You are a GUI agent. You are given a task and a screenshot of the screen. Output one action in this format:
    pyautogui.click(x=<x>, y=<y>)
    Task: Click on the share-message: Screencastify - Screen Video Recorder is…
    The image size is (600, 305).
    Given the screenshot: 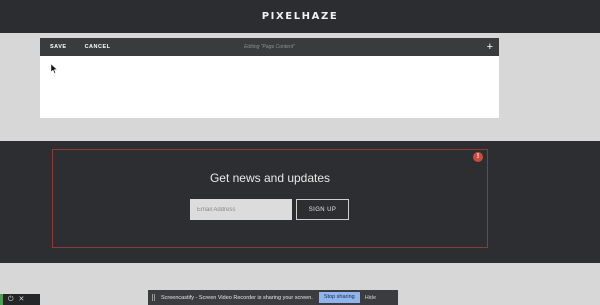 What is the action you would take?
    pyautogui.click(x=237, y=297)
    